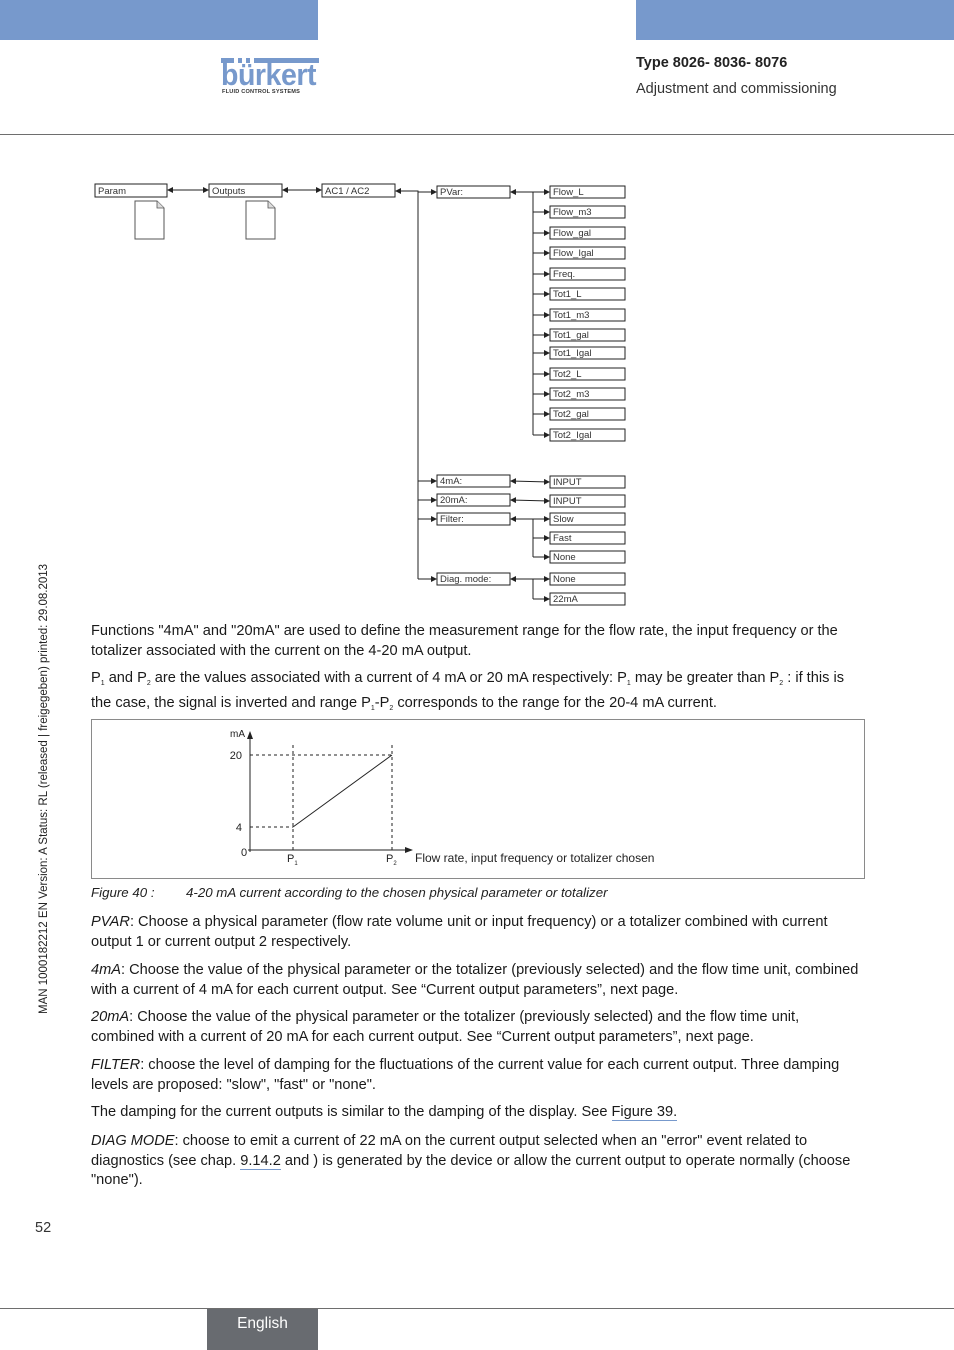 The image size is (954, 1350). What do you see at coordinates (562, 538) in the screenshot?
I see `option-filter-fast-label: Fast` at bounding box center [562, 538].